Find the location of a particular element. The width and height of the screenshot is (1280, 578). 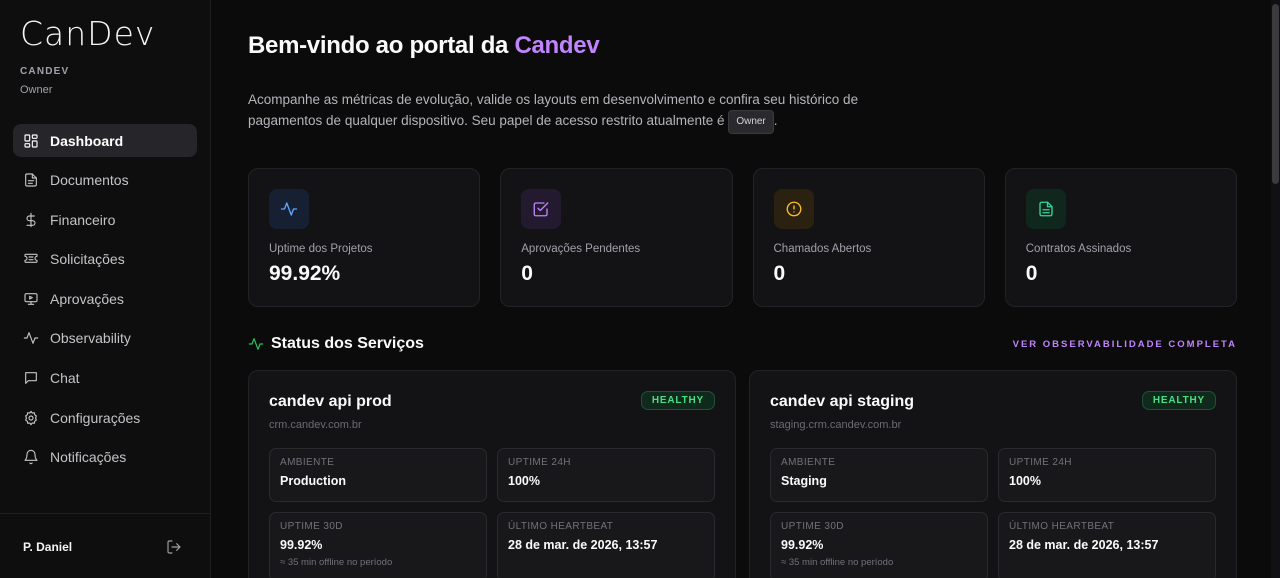

bell-icon is located at coordinates (31, 457).